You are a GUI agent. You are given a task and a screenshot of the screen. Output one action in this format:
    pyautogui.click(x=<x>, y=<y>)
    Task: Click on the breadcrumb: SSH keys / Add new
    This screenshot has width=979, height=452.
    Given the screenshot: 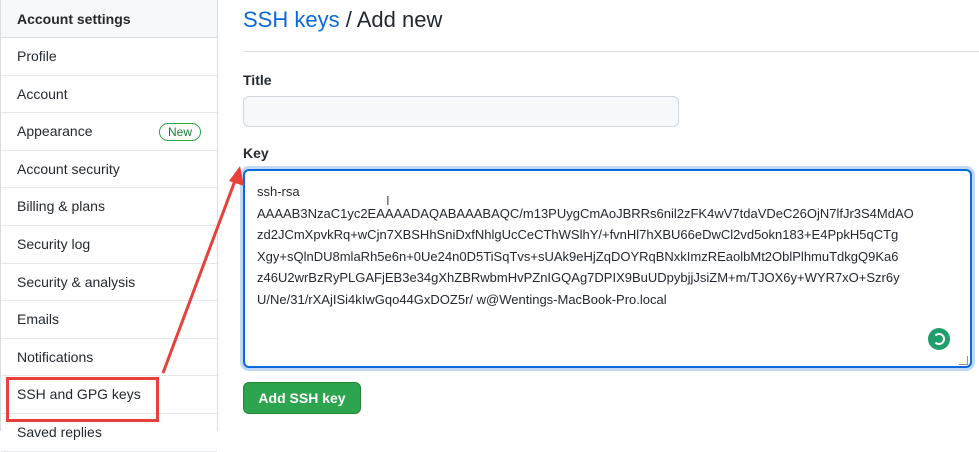 What is the action you would take?
    pyautogui.click(x=342, y=20)
    